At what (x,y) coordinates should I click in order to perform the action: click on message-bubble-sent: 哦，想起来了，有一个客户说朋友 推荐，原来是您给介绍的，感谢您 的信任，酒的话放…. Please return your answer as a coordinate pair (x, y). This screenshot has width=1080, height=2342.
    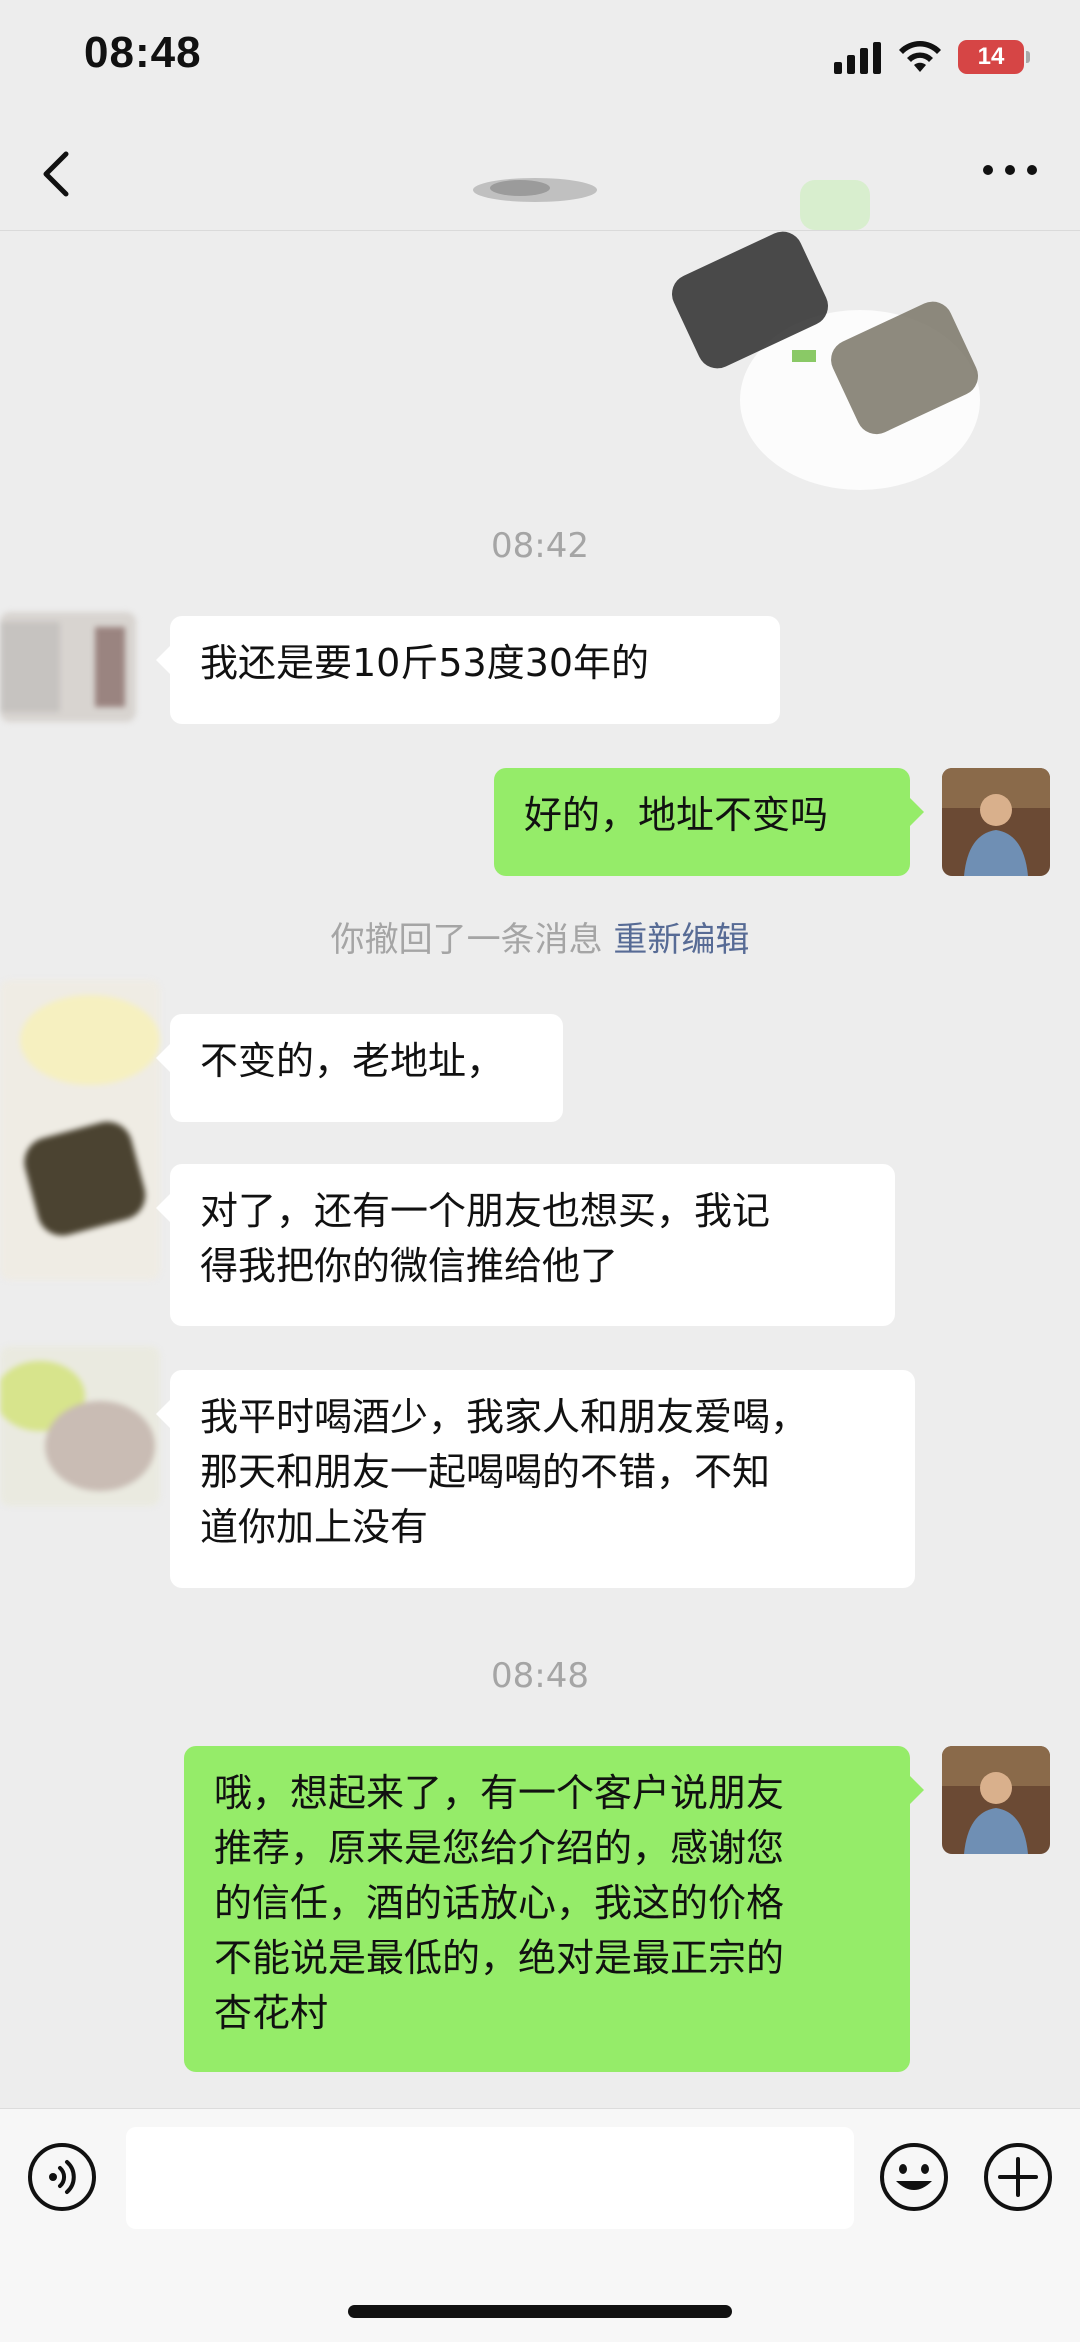
    Looking at the image, I should click on (554, 1909).